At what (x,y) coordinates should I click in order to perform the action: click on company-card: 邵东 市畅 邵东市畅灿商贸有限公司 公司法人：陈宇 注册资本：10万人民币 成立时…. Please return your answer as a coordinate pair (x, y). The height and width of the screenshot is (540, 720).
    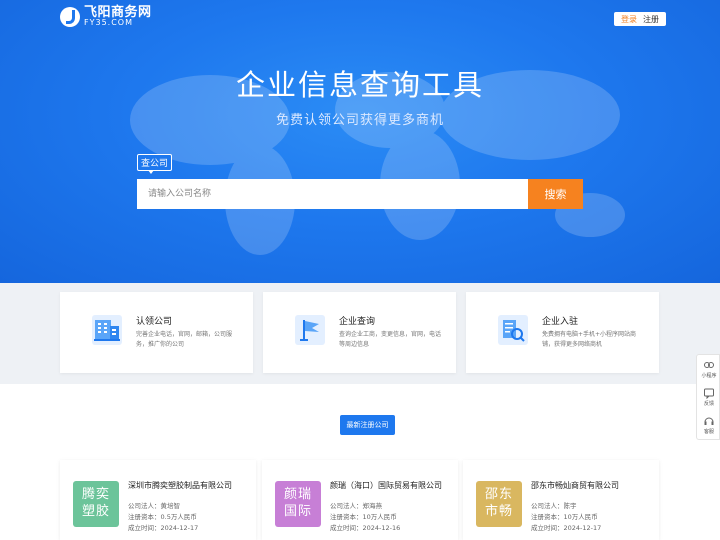
    Looking at the image, I should click on (561, 500).